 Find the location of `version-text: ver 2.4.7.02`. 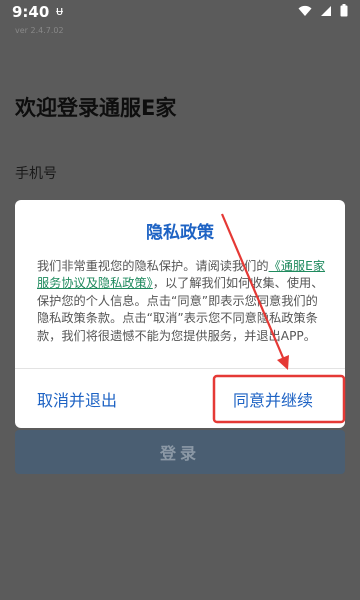

version-text: ver 2.4.7.02 is located at coordinates (39, 30).